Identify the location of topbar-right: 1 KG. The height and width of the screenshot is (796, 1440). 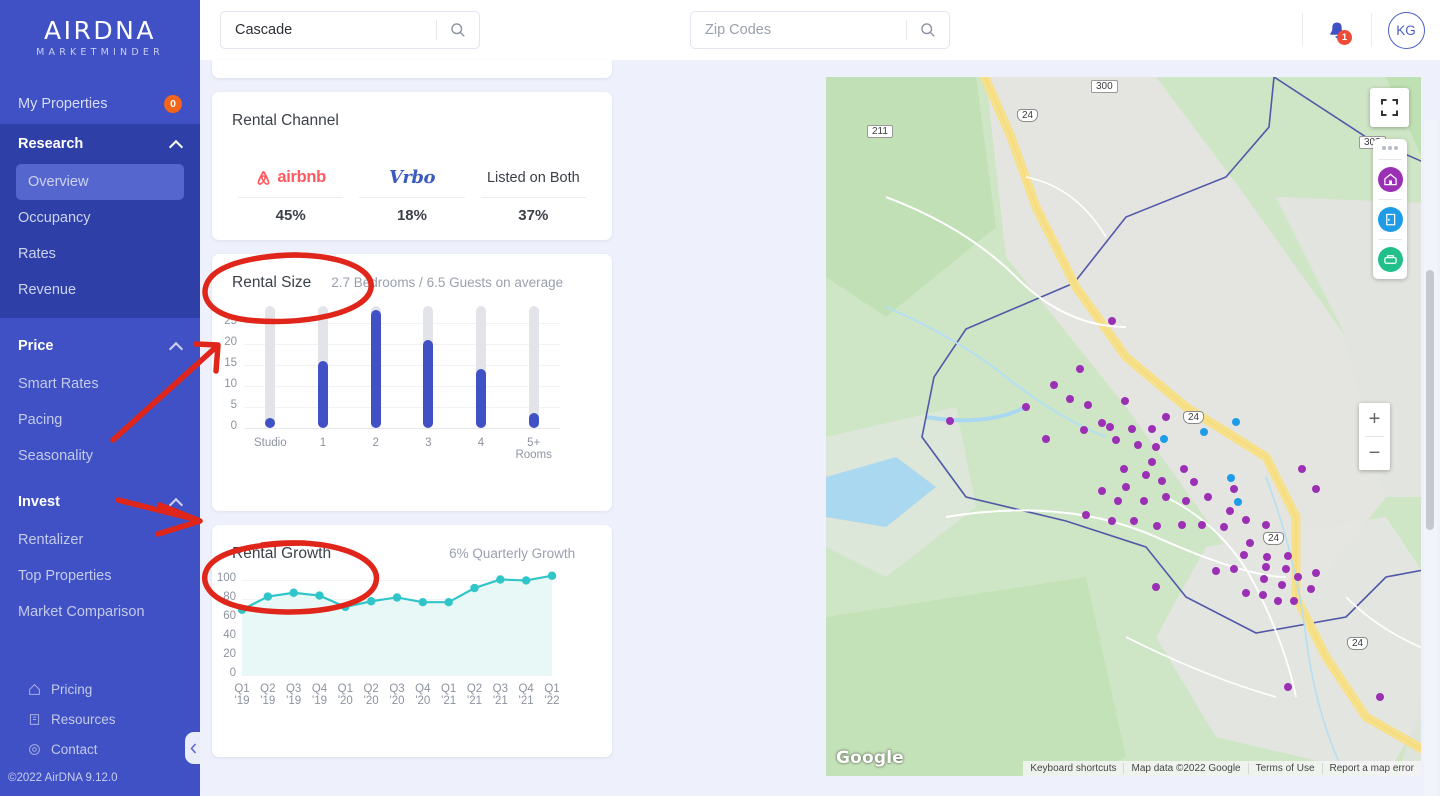
(1371, 30).